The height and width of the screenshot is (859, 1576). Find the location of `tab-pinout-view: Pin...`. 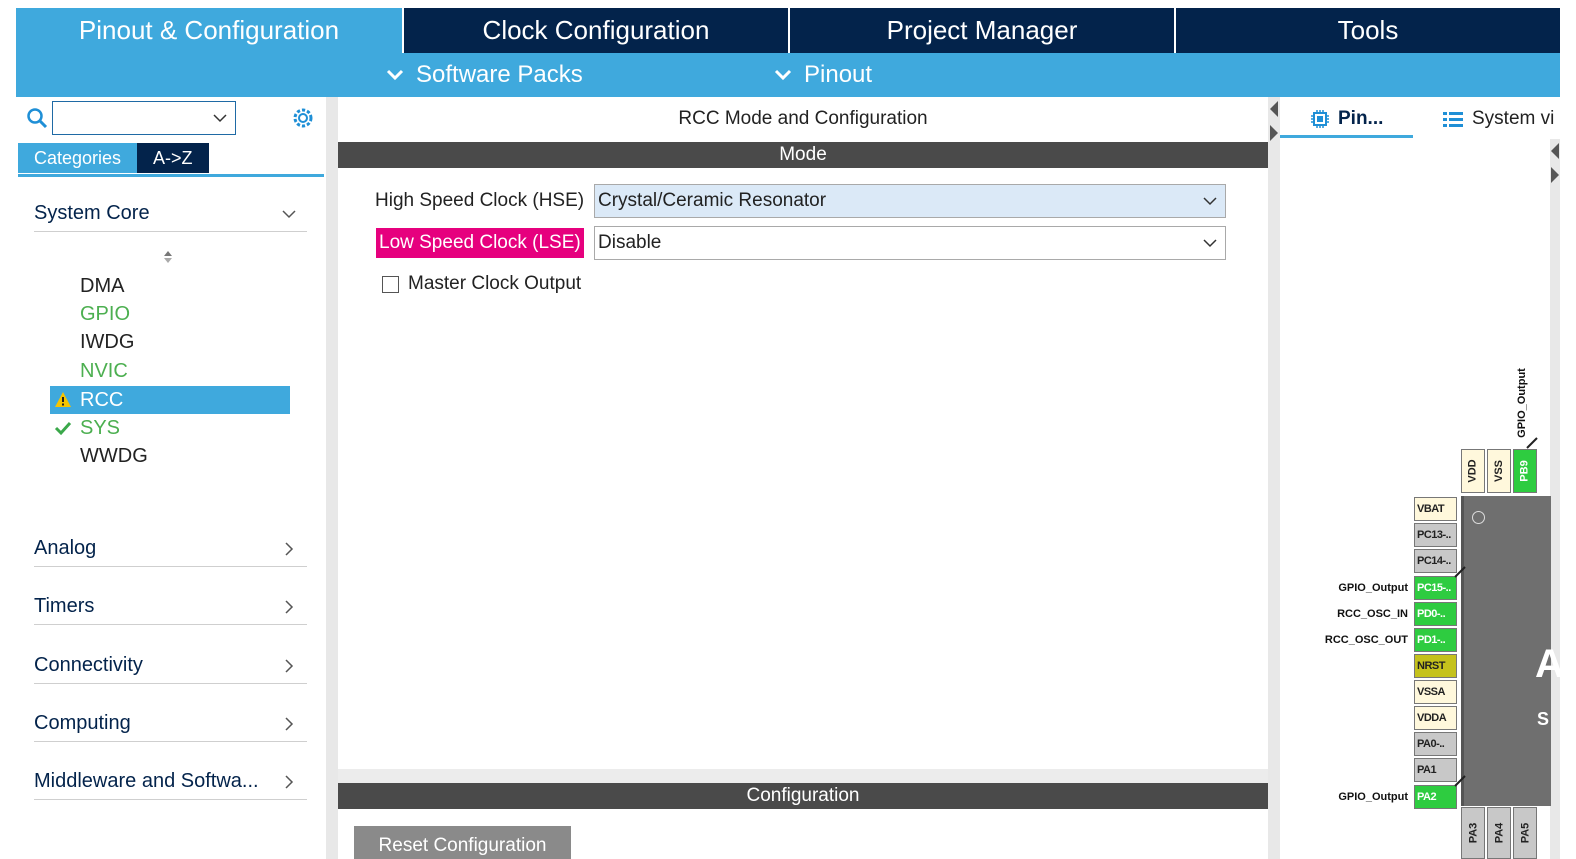

tab-pinout-view: Pin... is located at coordinates (1346, 119).